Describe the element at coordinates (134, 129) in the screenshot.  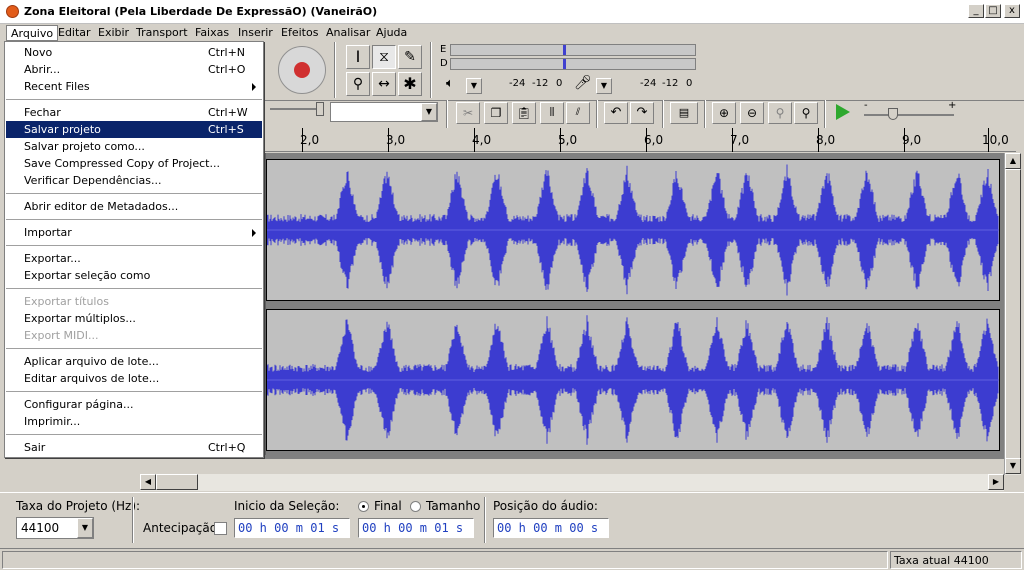
I see `menu-item-salvar-projeto: Salvar projeto Ctrl+S` at that location.